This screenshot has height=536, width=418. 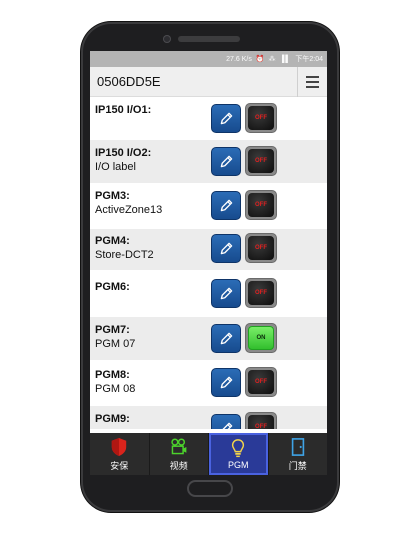 What do you see at coordinates (208, 81) in the screenshot?
I see `app-header: 0506DD5E` at bounding box center [208, 81].